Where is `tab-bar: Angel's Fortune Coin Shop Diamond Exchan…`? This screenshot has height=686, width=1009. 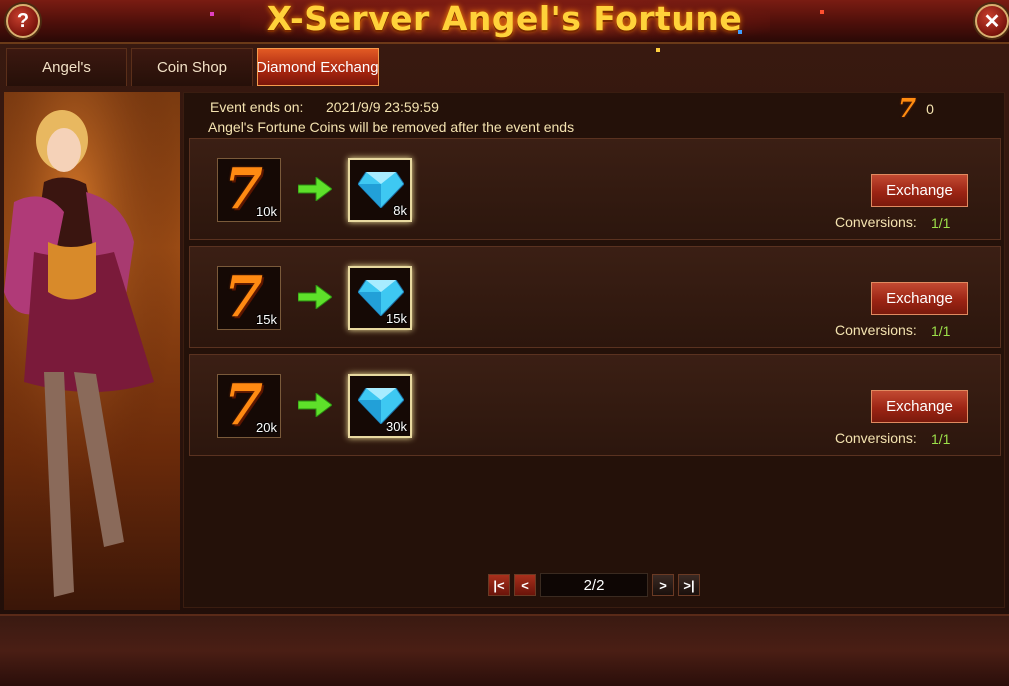 tab-bar: Angel's Fortune Coin Shop Diamond Exchan… is located at coordinates (192, 81).